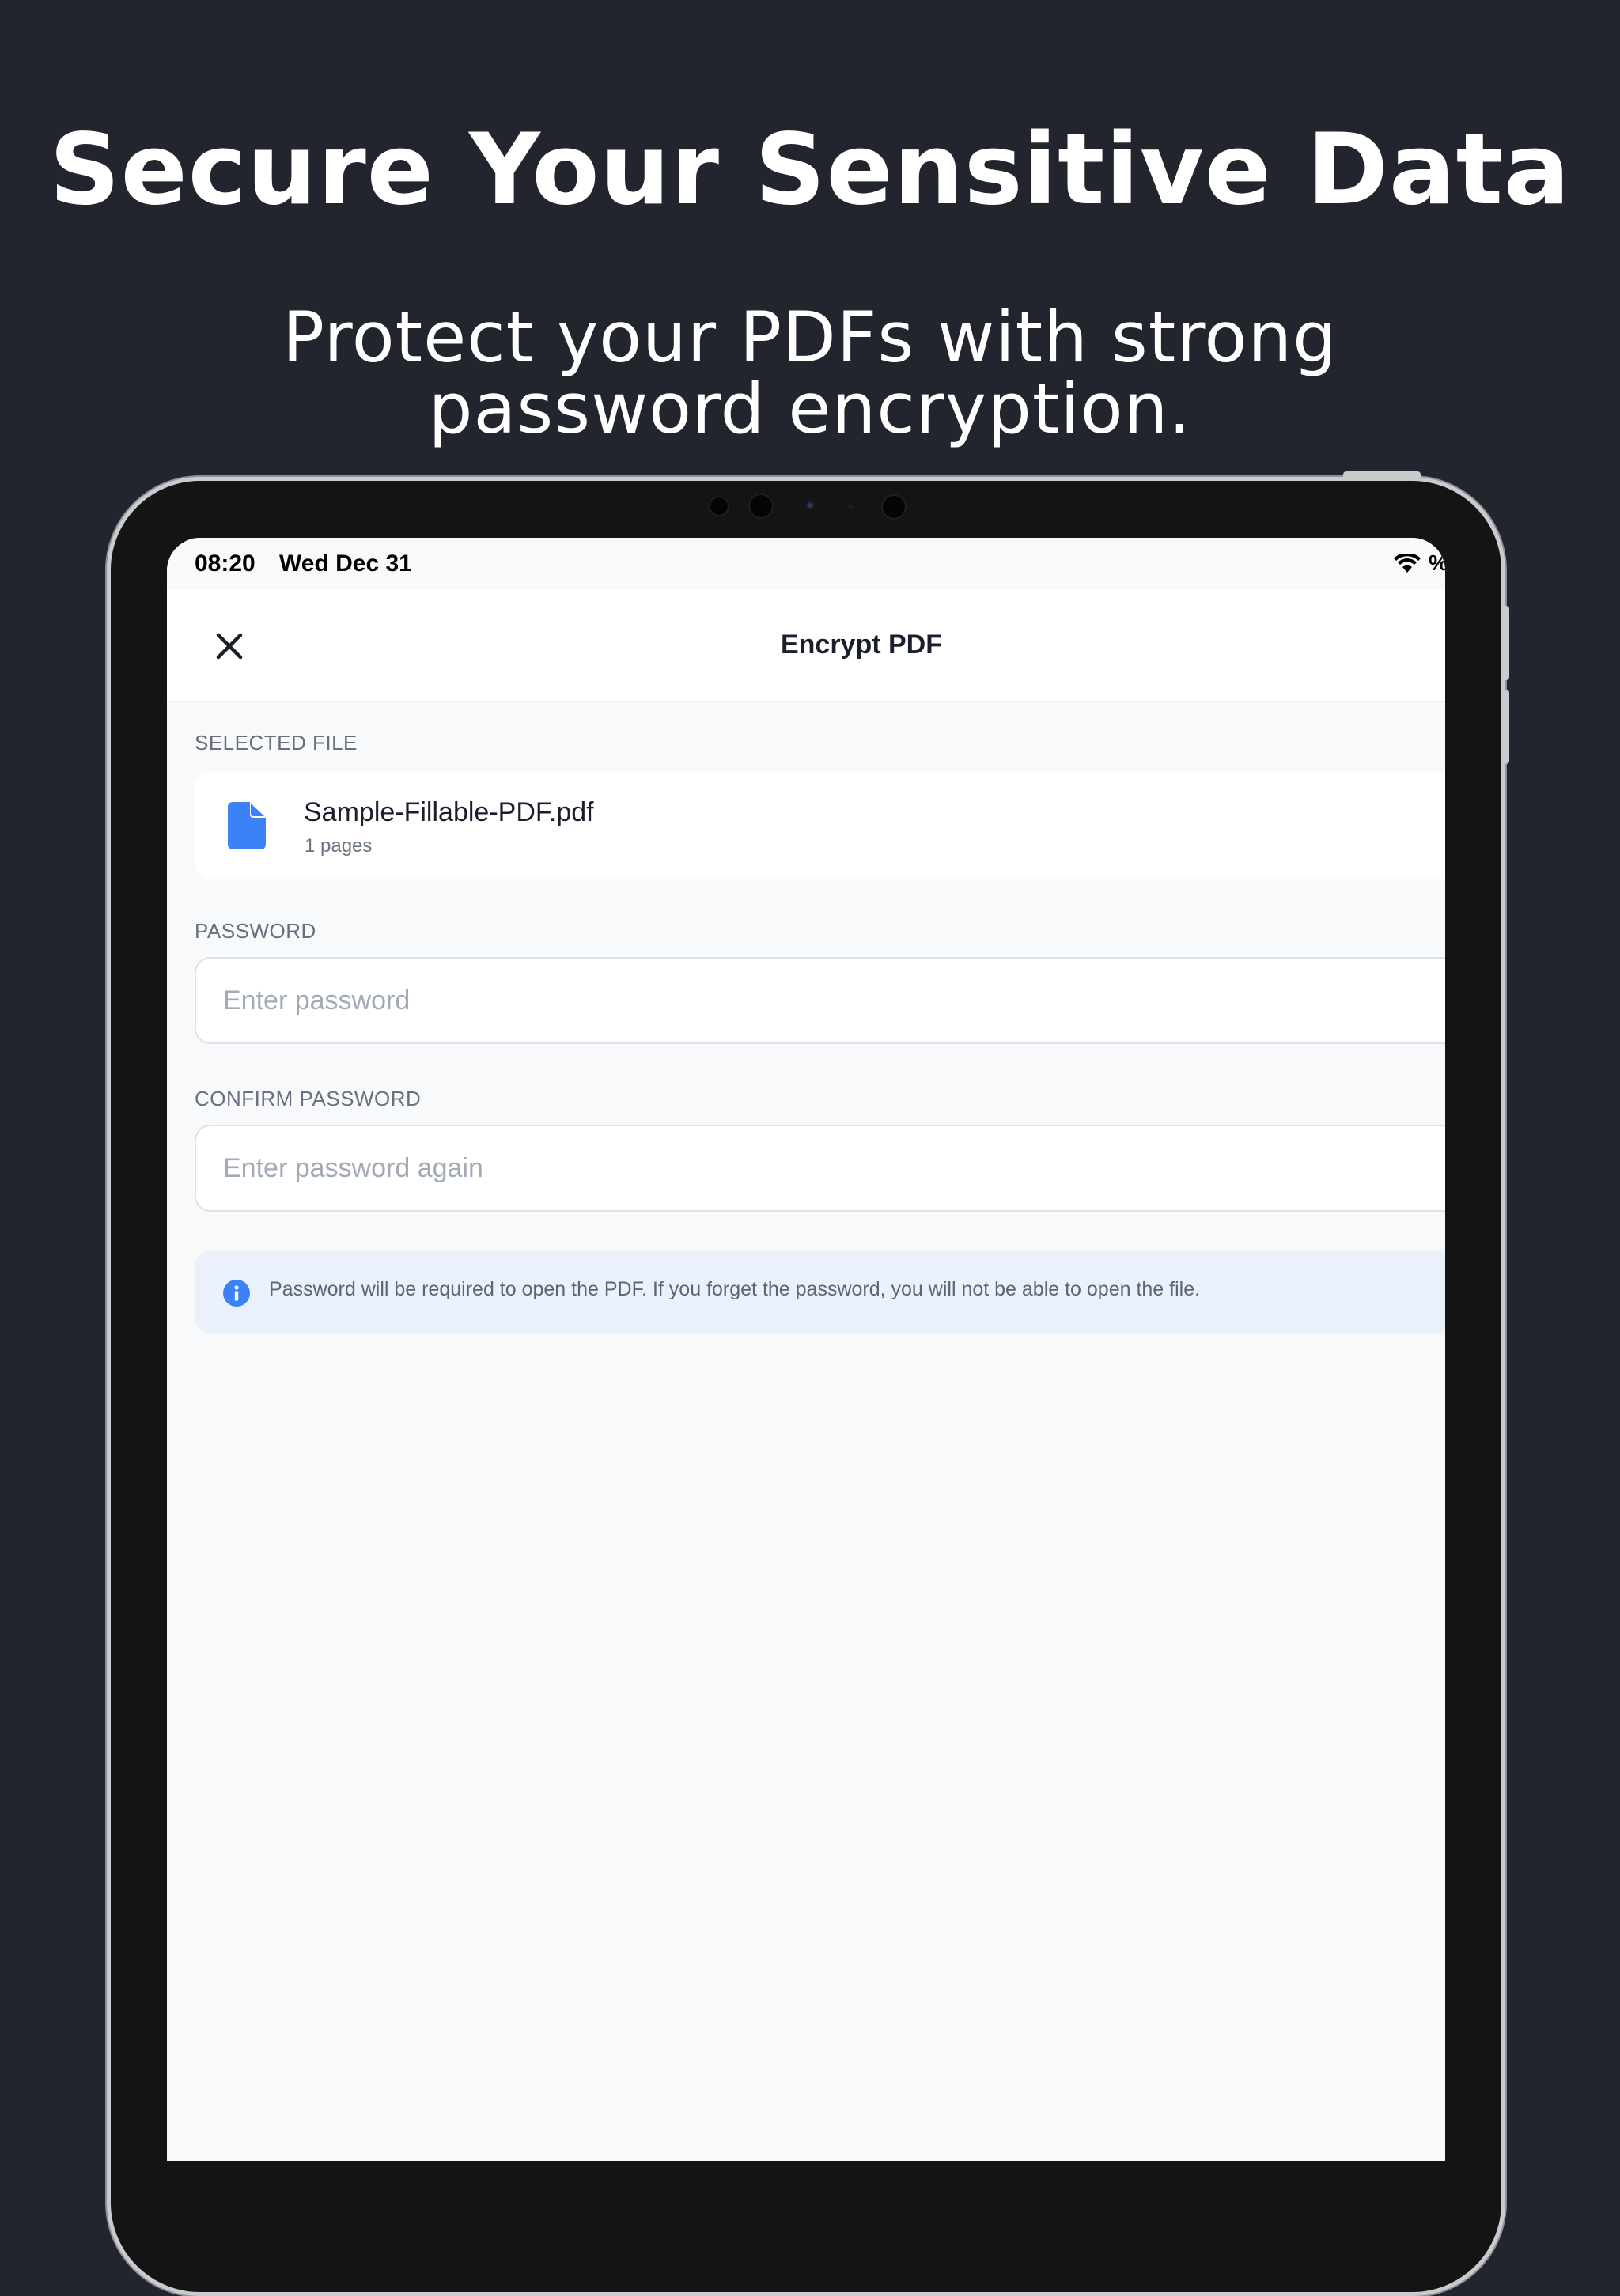  Describe the element at coordinates (1506, 643) in the screenshot. I see `device-volume-up-button` at that location.